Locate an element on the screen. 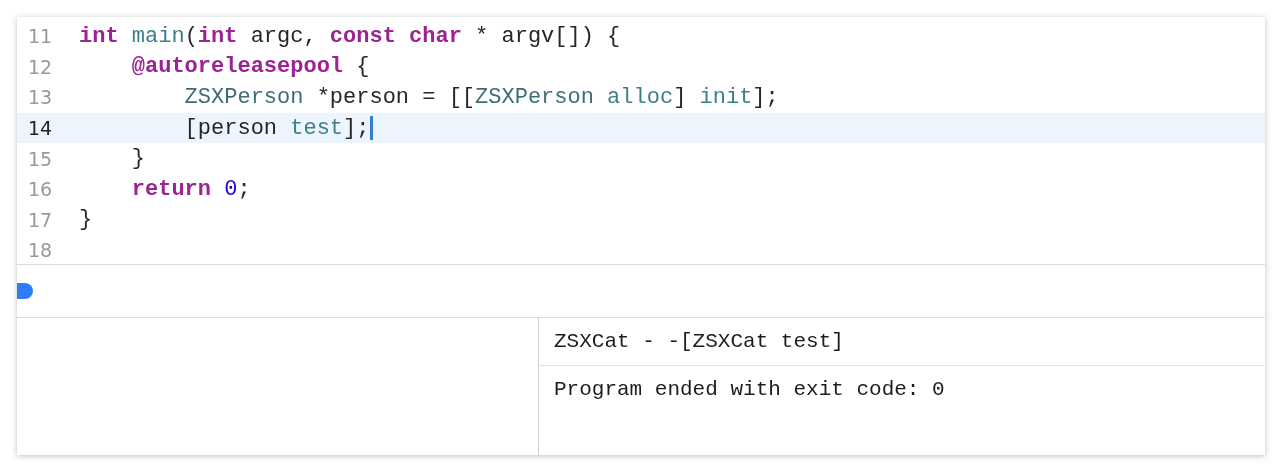 The height and width of the screenshot is (472, 1280). code-line: [person test]; is located at coordinates (226, 128).